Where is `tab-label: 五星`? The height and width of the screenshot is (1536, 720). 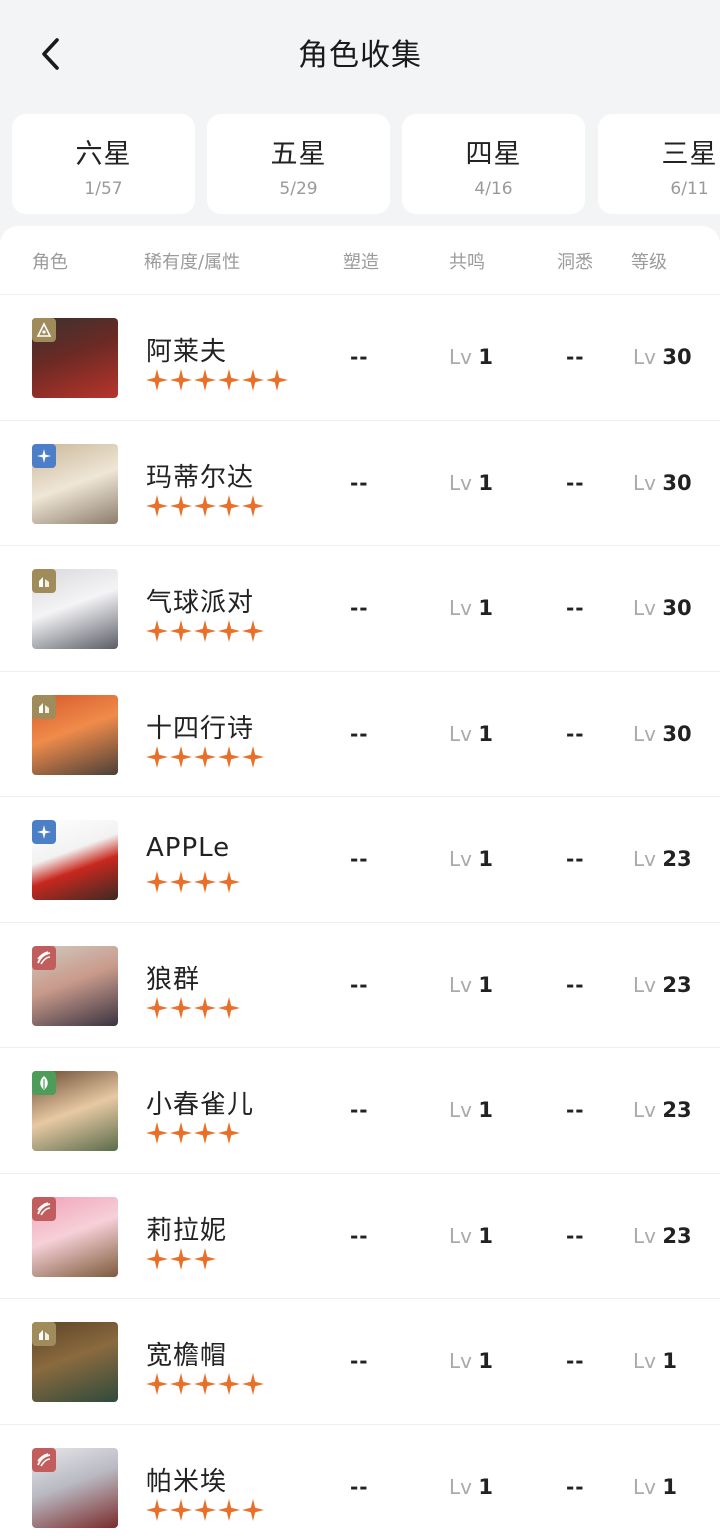
tab-label: 五星 is located at coordinates (298, 154).